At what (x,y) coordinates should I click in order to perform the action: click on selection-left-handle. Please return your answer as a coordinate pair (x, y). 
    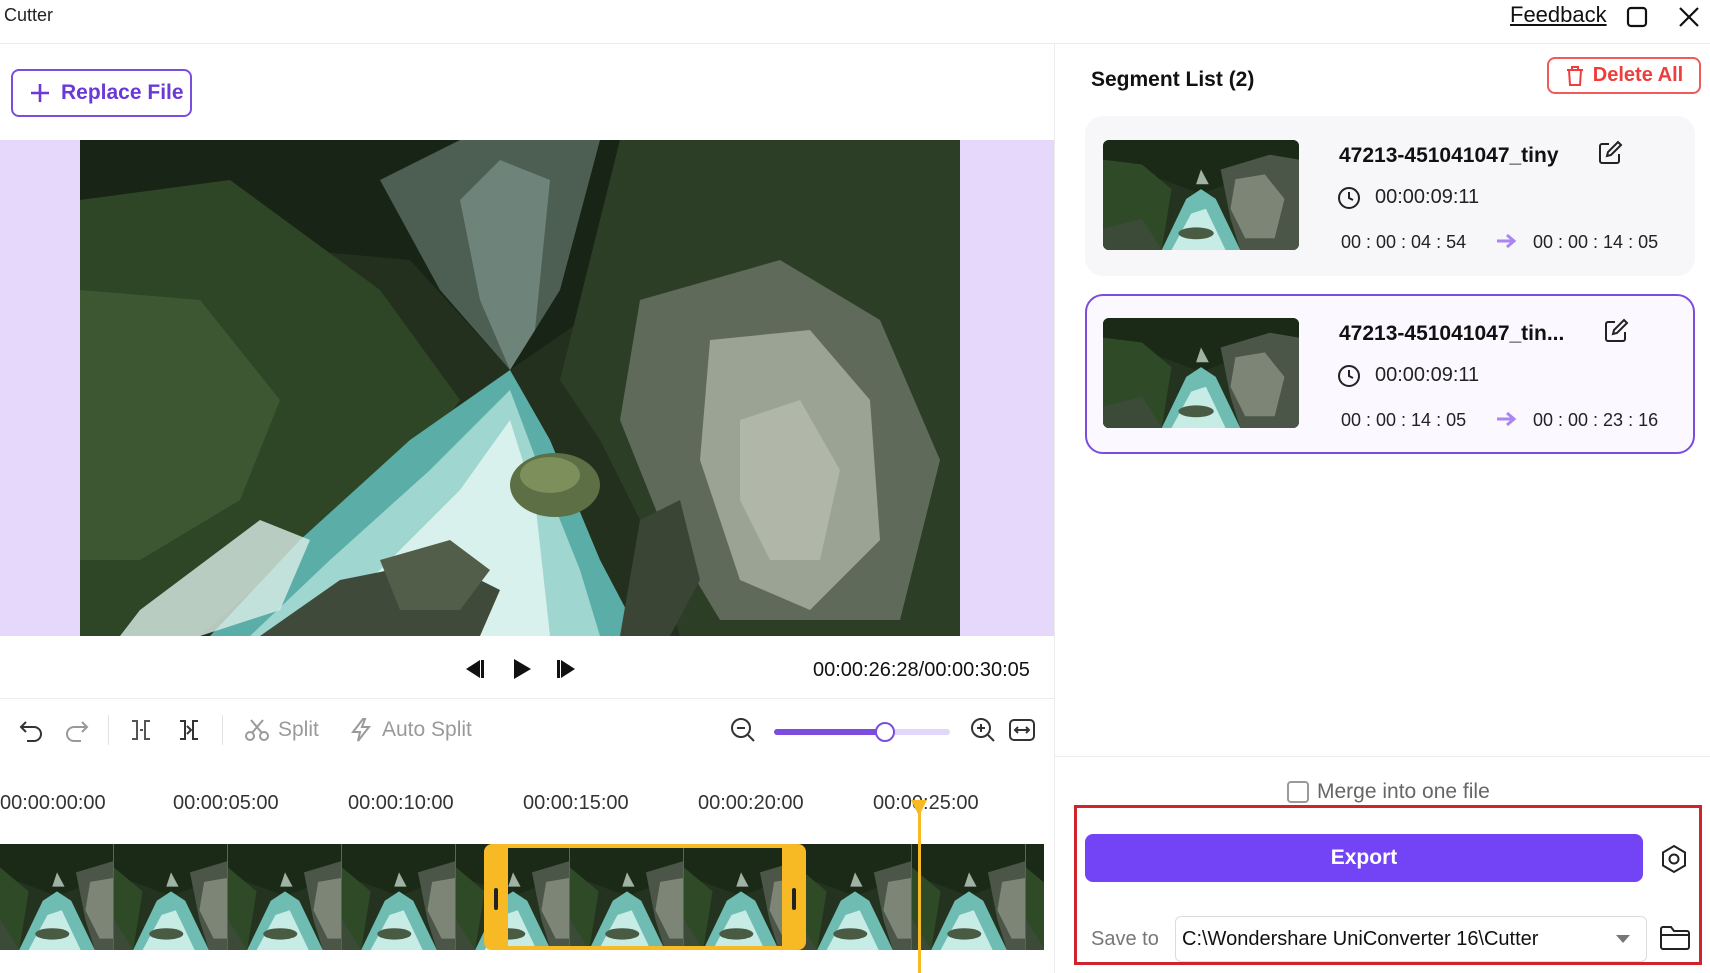
    Looking at the image, I should click on (496, 899).